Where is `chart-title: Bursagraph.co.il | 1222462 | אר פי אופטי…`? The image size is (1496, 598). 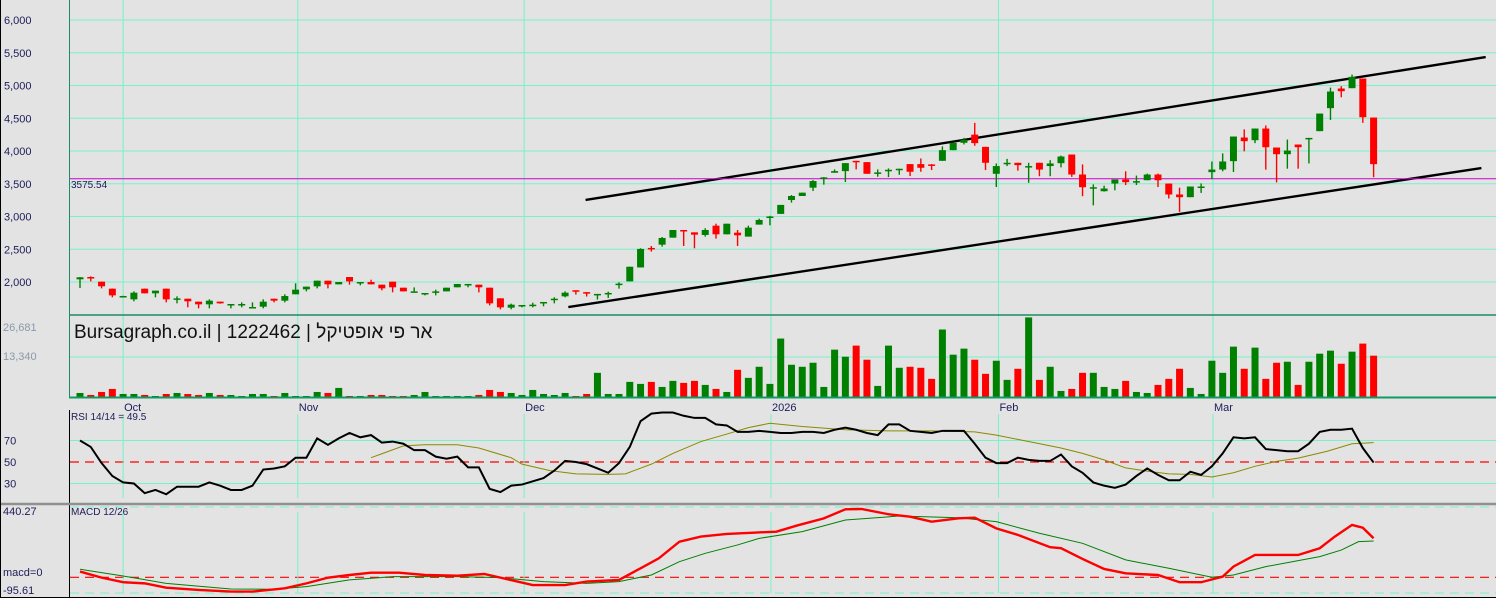 chart-title: Bursagraph.co.il | 1222462 | אר פי אופטי… is located at coordinates (253, 332).